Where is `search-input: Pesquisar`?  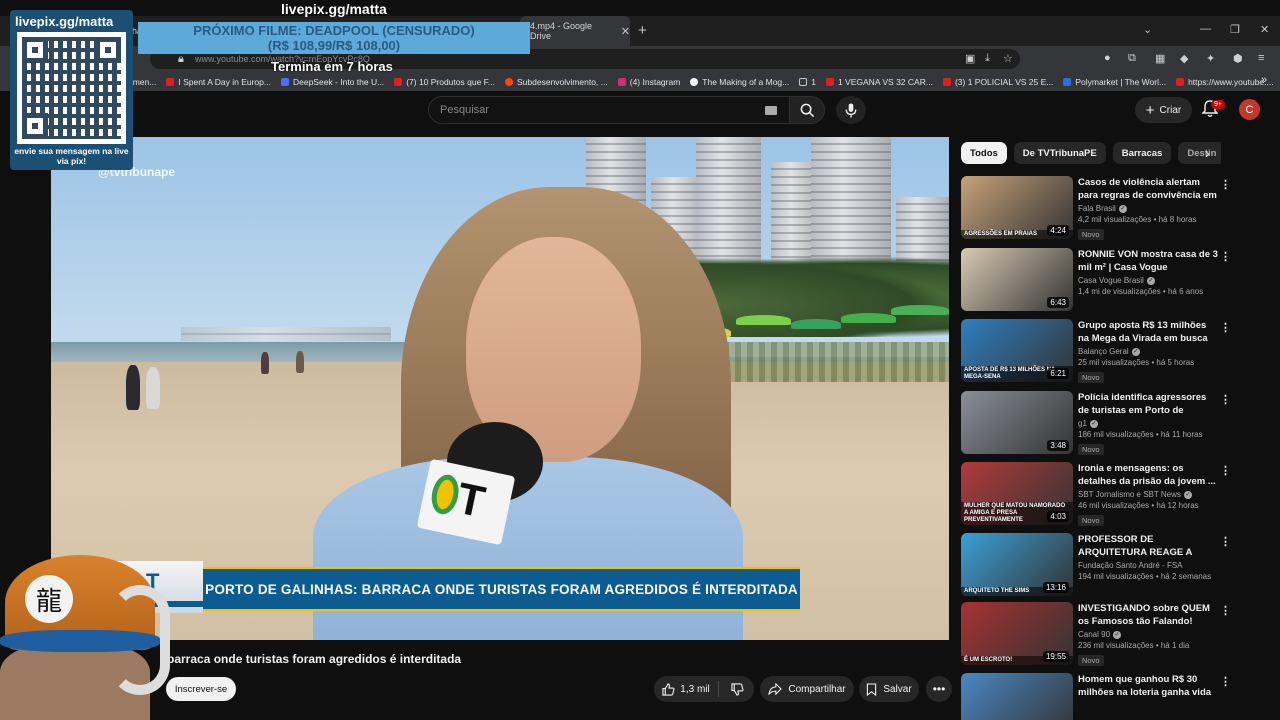
search-input: Pesquisar is located at coordinates (609, 110).